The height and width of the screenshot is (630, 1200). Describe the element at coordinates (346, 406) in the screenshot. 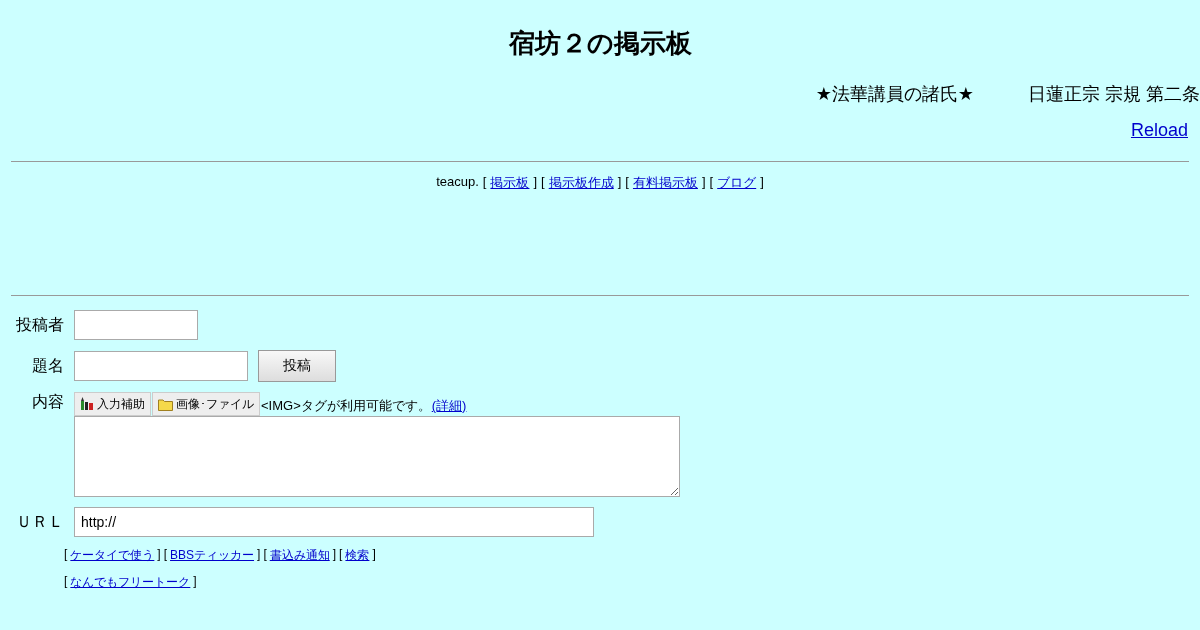

I see `img-tag-note: <IMG>タグが利用可能です。` at that location.